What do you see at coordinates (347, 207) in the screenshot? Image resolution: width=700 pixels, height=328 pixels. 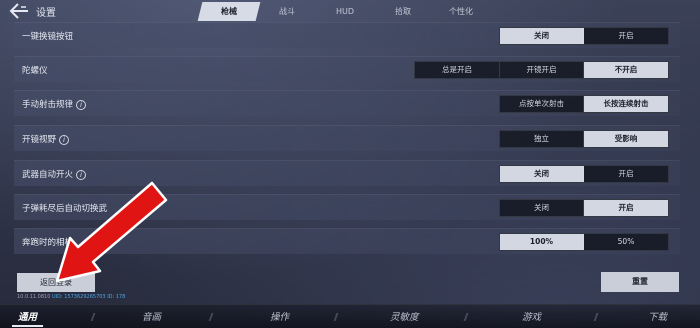 I see `setting-row-auto-switch-weapon: 子弹耗尽后自动切换武 关闭 开启` at bounding box center [347, 207].